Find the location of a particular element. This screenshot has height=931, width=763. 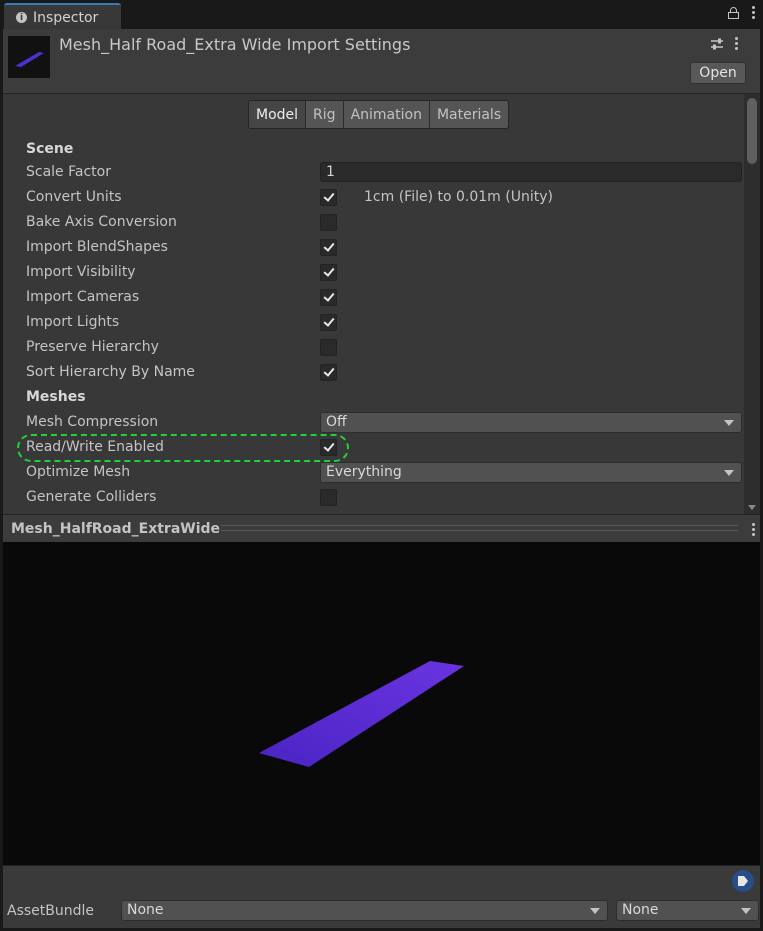

lock-icon is located at coordinates (733, 13).